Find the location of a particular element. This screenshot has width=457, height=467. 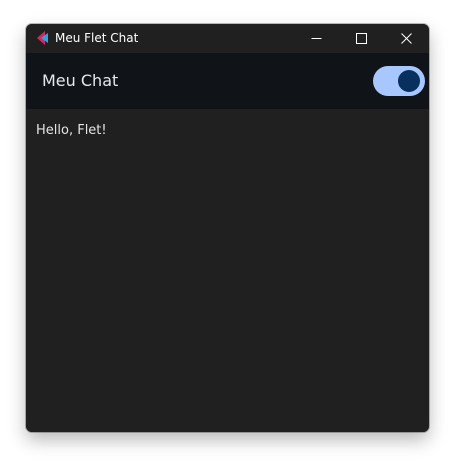

app-bar-title: Meu Chat is located at coordinates (80, 80).